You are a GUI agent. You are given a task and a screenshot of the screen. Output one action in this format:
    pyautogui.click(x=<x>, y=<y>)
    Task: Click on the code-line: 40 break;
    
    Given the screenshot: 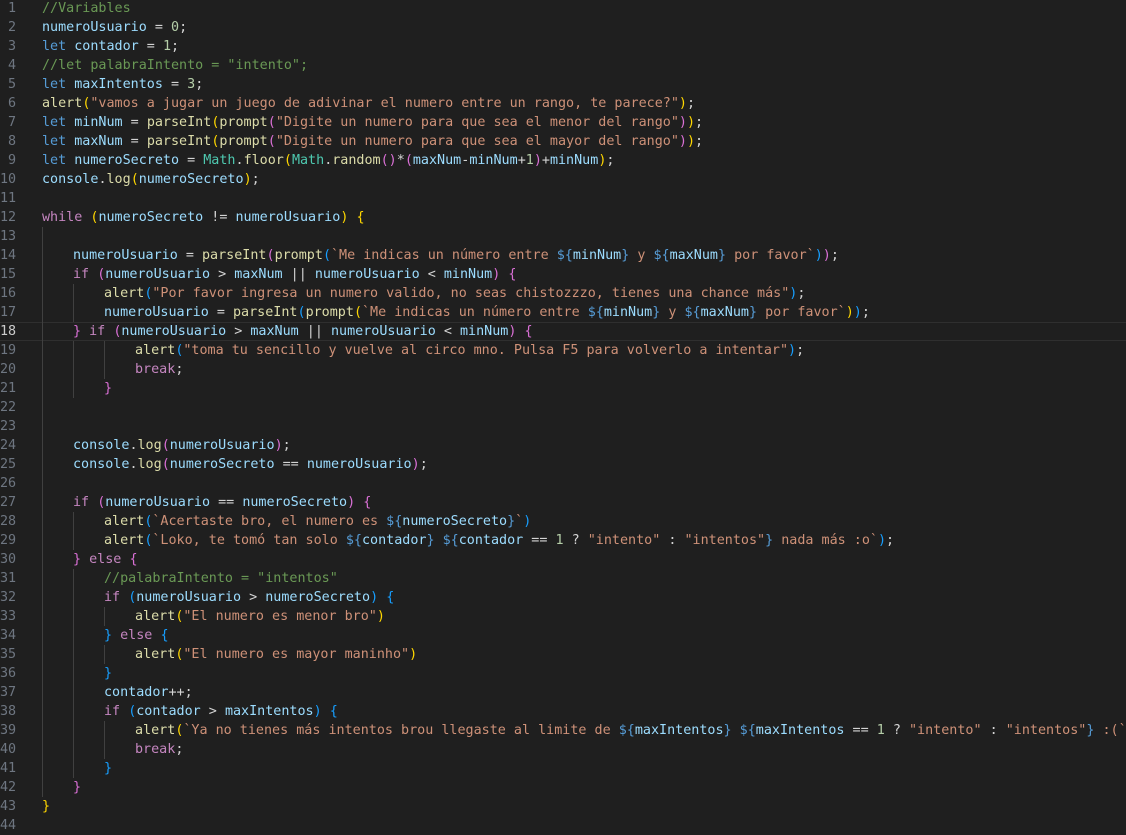 What is the action you would take?
    pyautogui.click(x=563, y=749)
    